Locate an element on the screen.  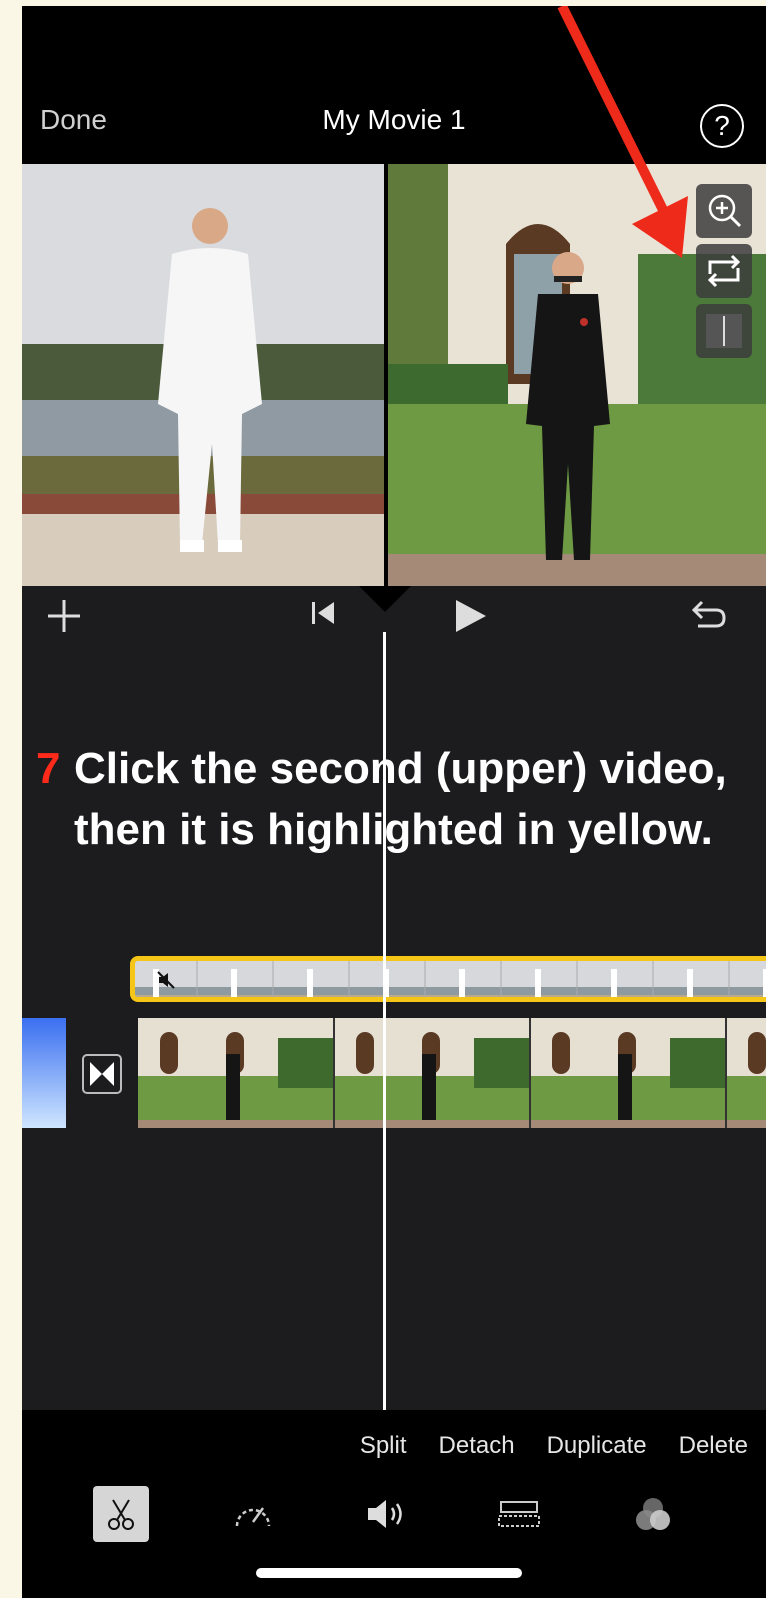
undo-icon is located at coordinates (708, 616).